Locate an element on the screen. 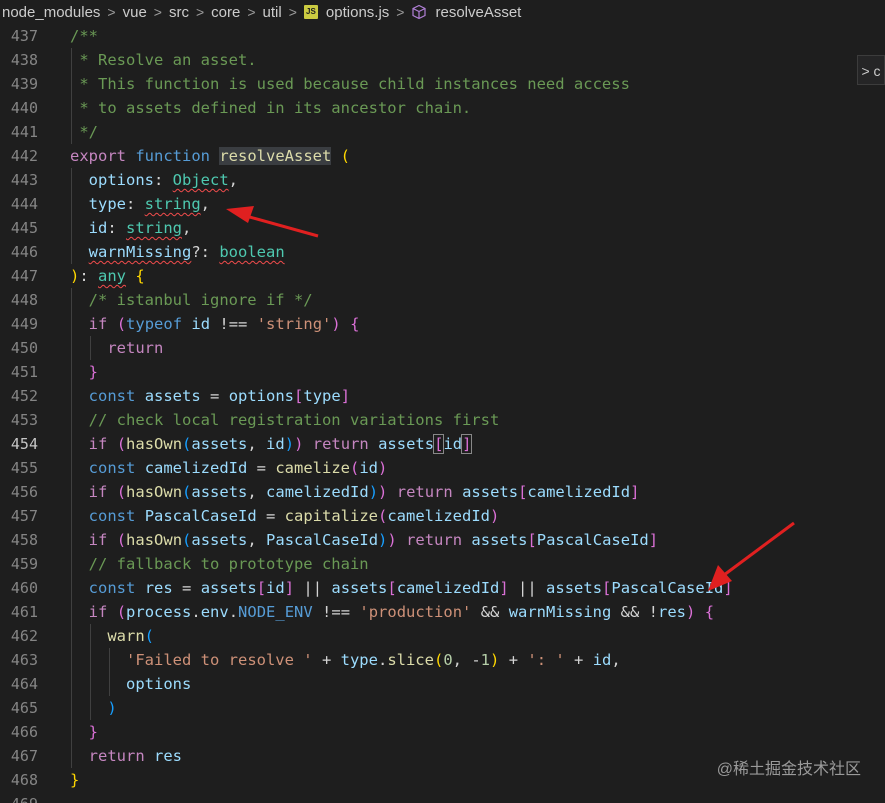  line-number: 441 is located at coordinates (24, 132).